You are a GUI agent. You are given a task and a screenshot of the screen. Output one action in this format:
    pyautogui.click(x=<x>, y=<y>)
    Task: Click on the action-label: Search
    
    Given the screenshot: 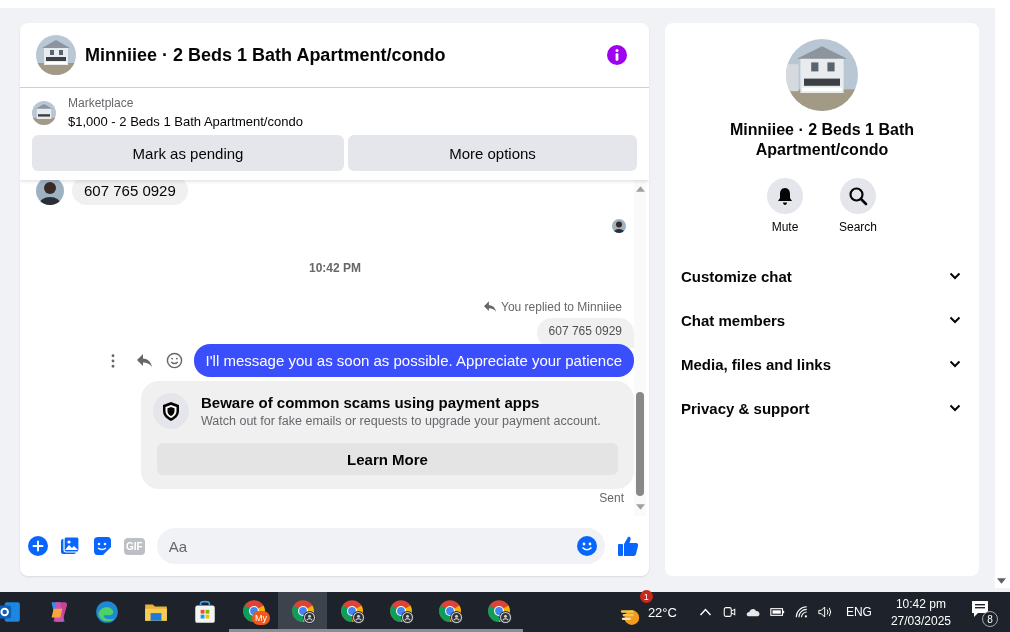 What is the action you would take?
    pyautogui.click(x=858, y=227)
    